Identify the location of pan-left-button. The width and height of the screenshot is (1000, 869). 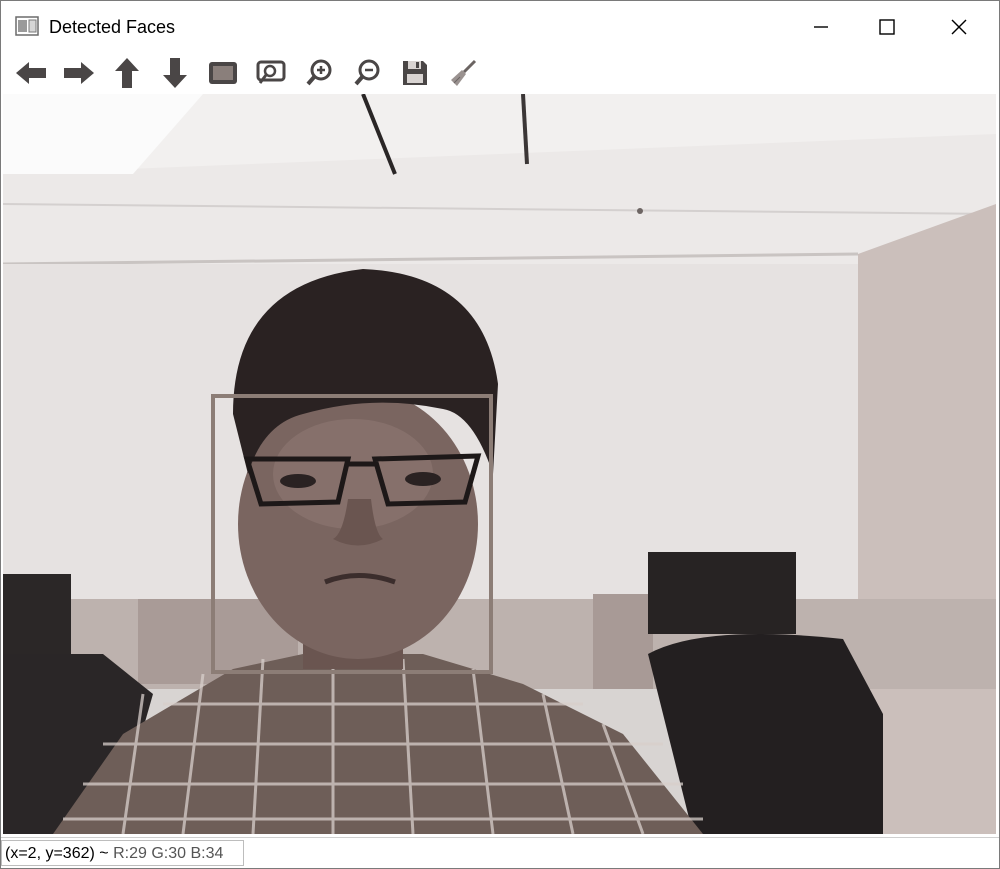
(31, 73).